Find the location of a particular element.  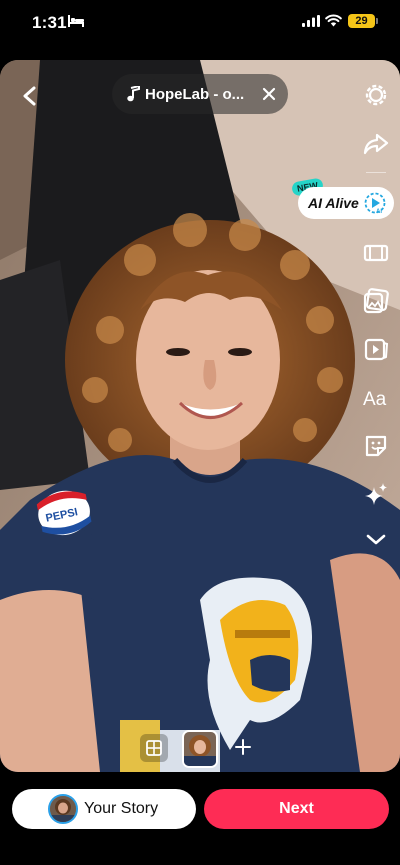

photo-edit-icon is located at coordinates (376, 301).